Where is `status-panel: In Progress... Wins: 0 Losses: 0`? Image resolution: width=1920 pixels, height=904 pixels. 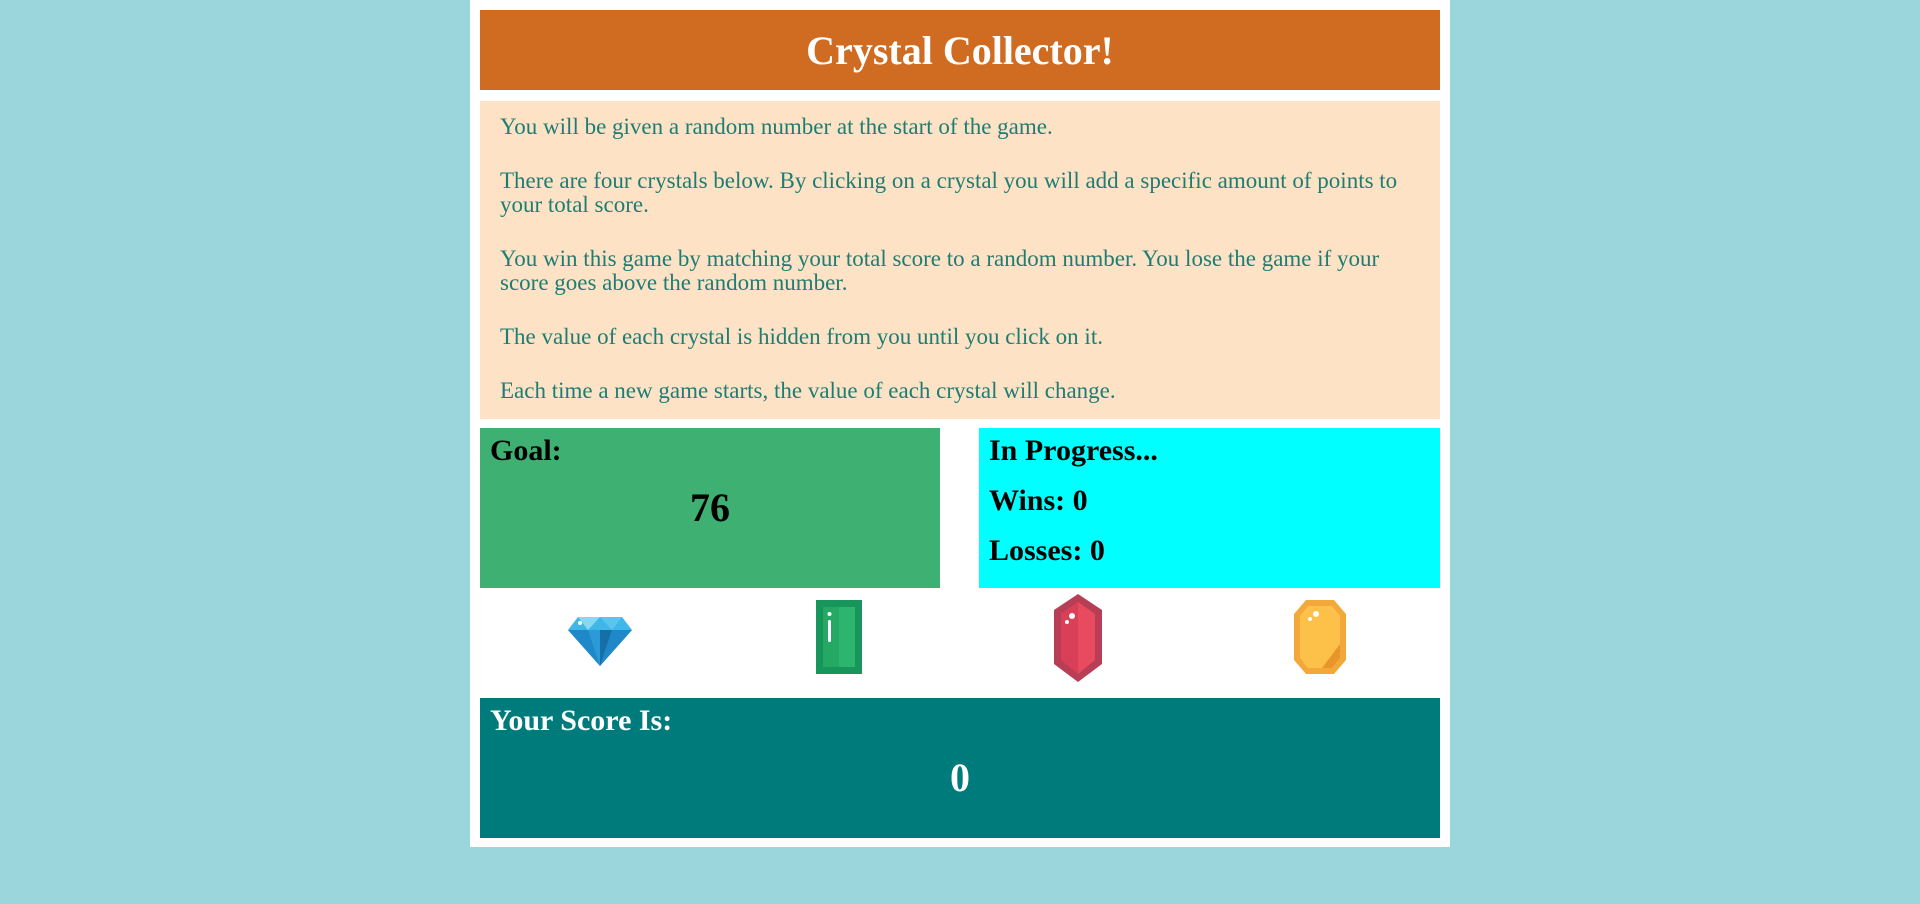
status-panel: In Progress... Wins: 0 Losses: 0 is located at coordinates (1209, 508).